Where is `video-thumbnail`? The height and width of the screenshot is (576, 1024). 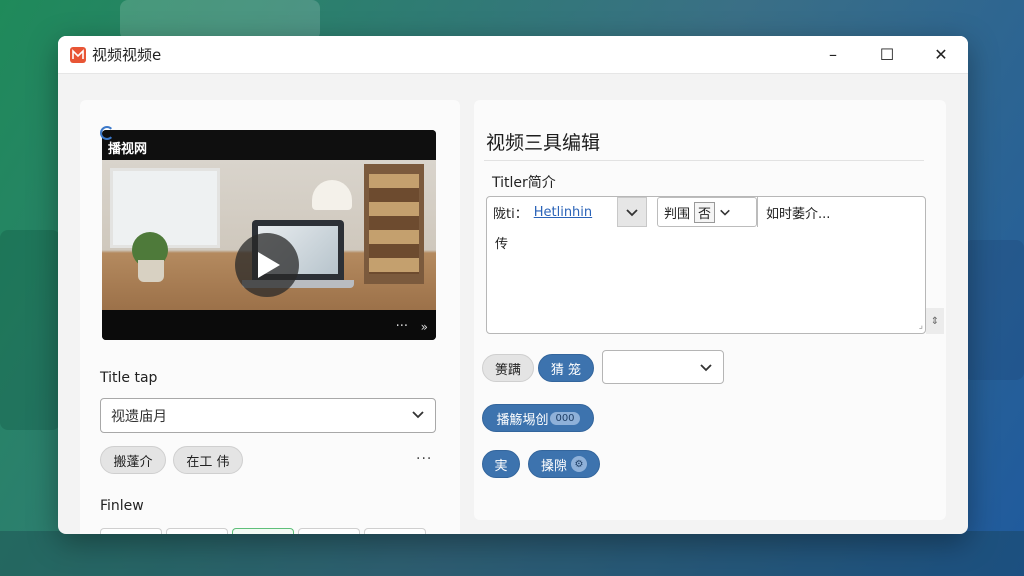
video-thumbnail is located at coordinates (269, 235).